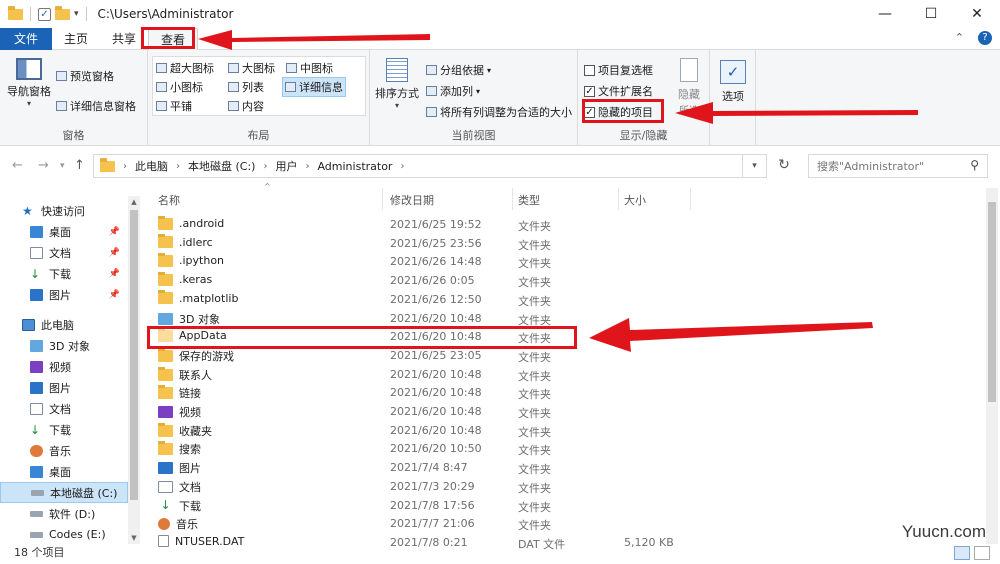  I want to click on nav-item-drive-d: 软件 (D:), so click(64, 513).